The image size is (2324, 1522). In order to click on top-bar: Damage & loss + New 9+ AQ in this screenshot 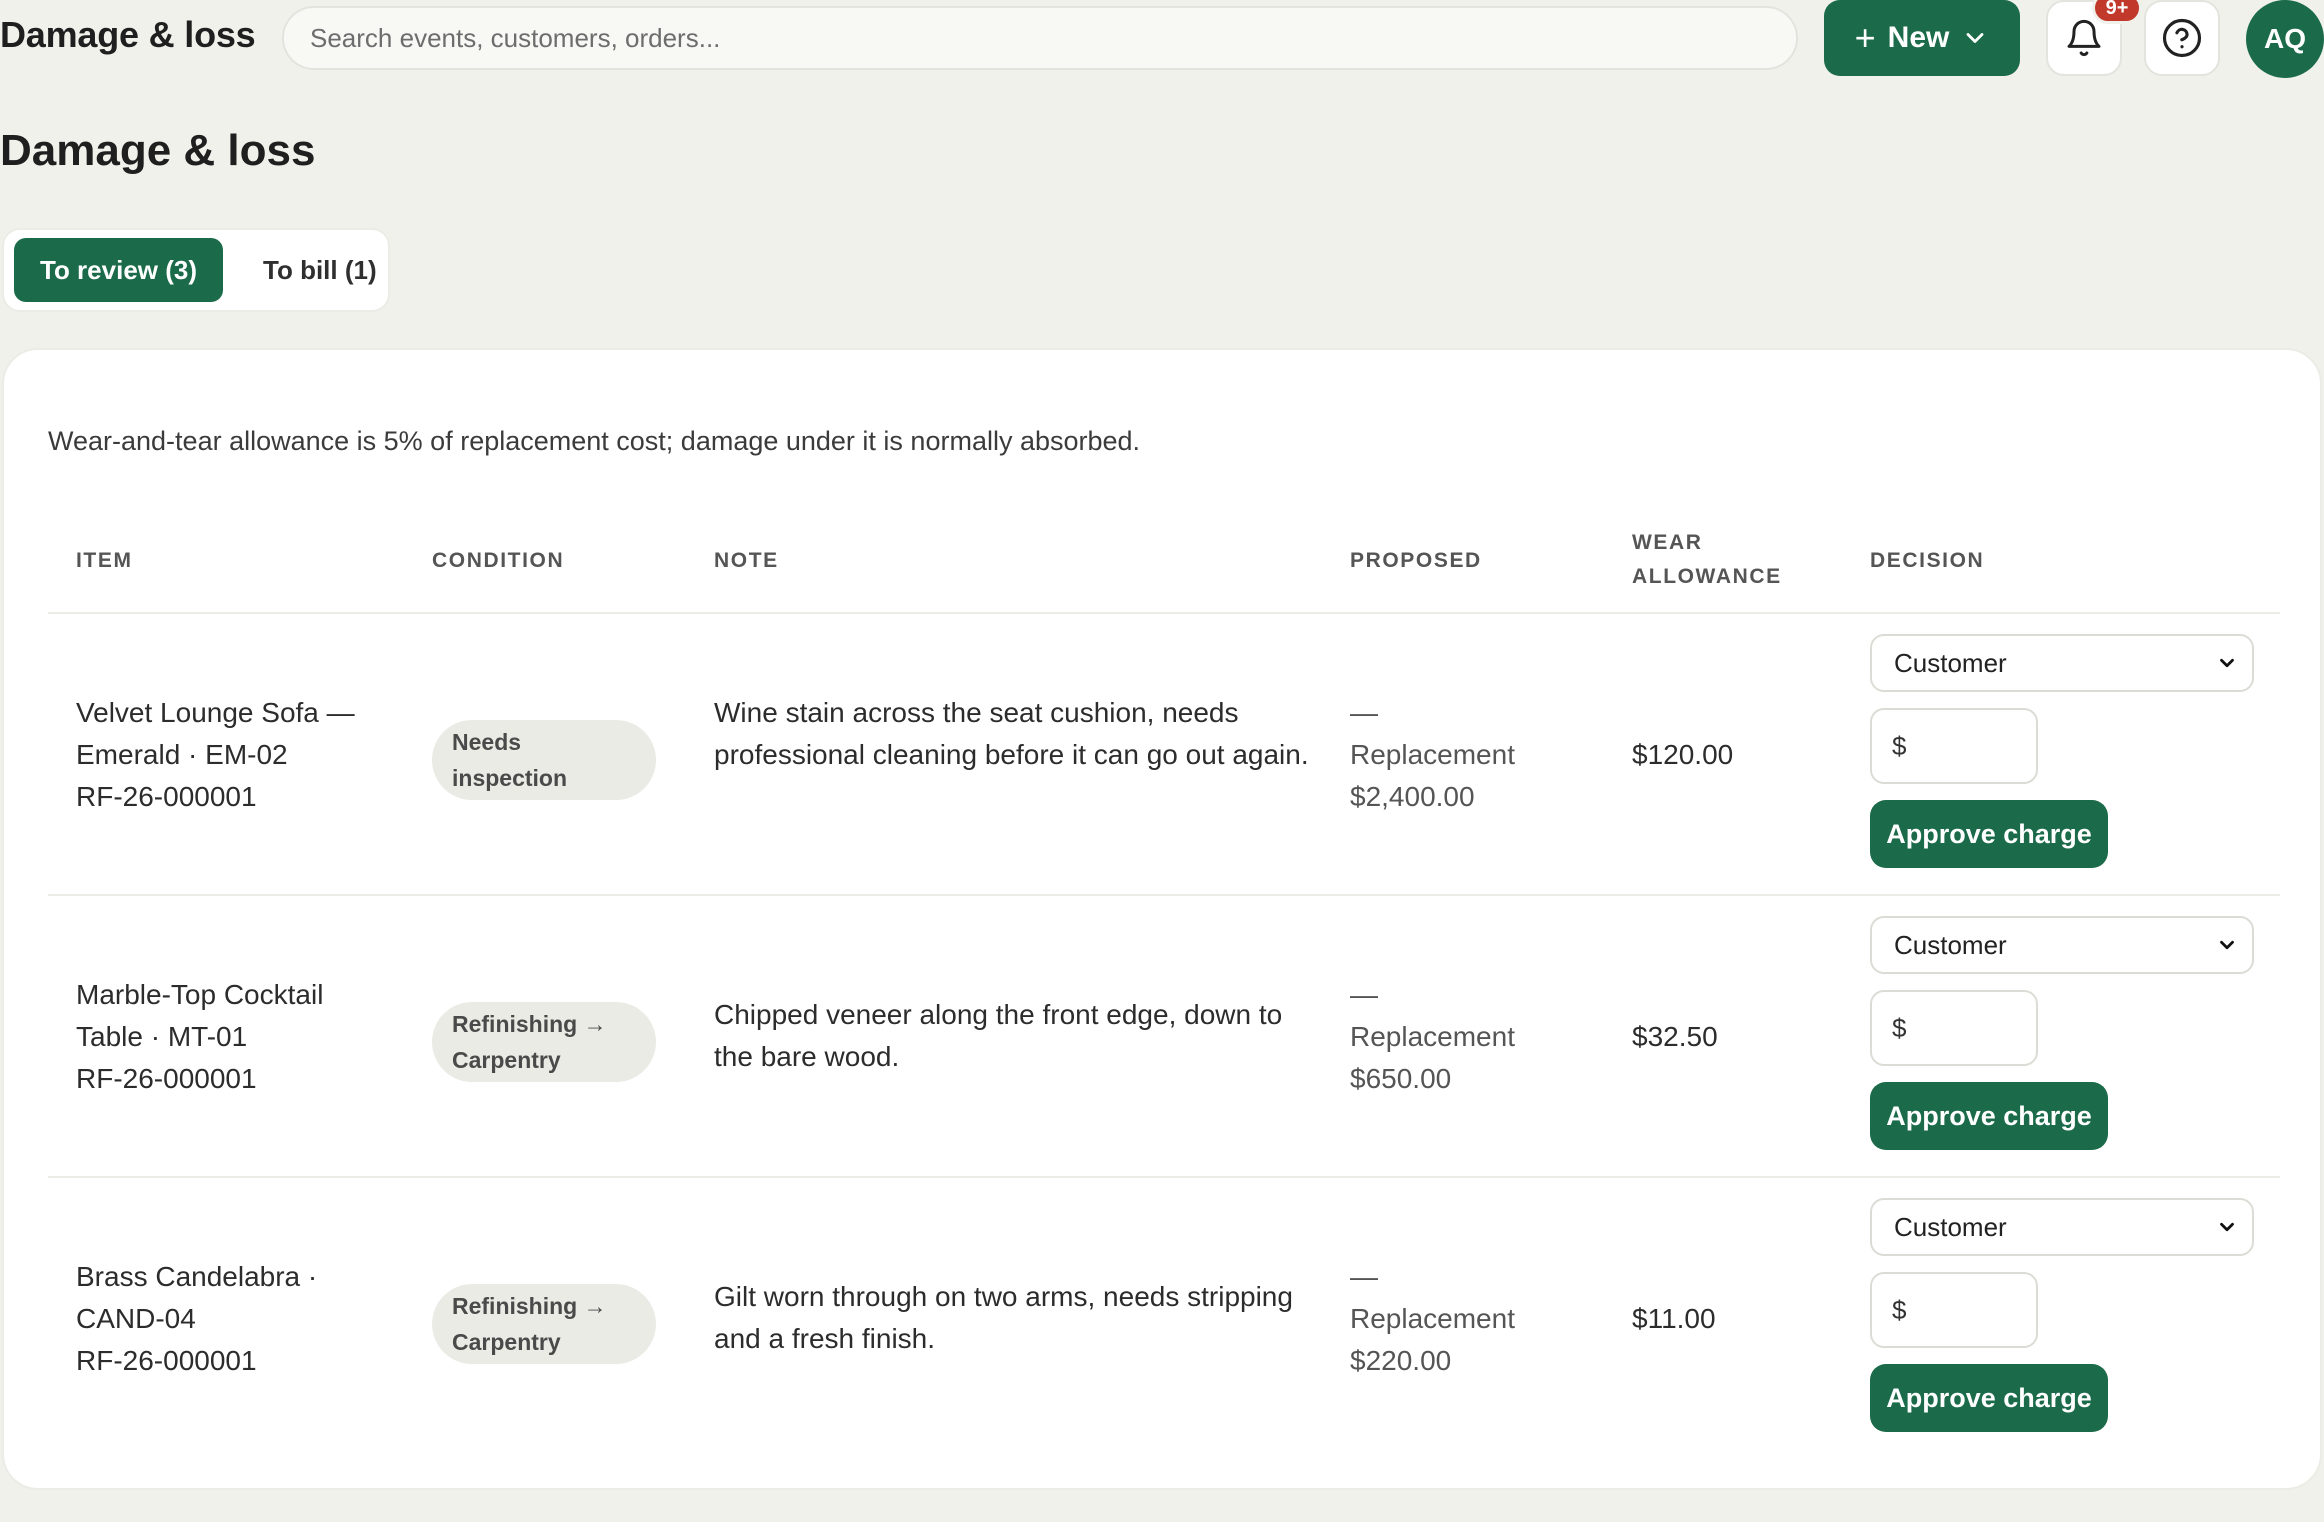, I will do `click(1162, 39)`.